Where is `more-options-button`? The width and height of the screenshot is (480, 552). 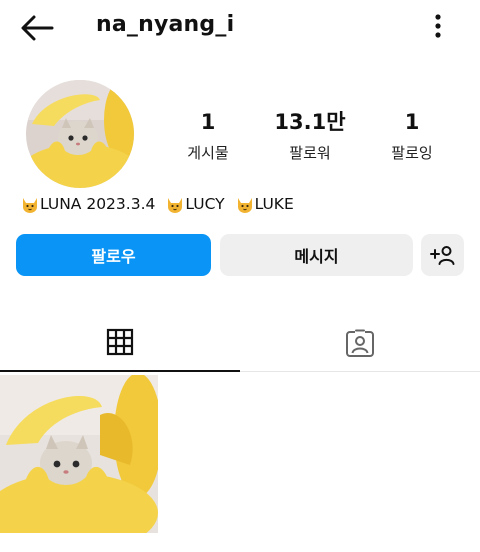
more-options-button is located at coordinates (438, 27).